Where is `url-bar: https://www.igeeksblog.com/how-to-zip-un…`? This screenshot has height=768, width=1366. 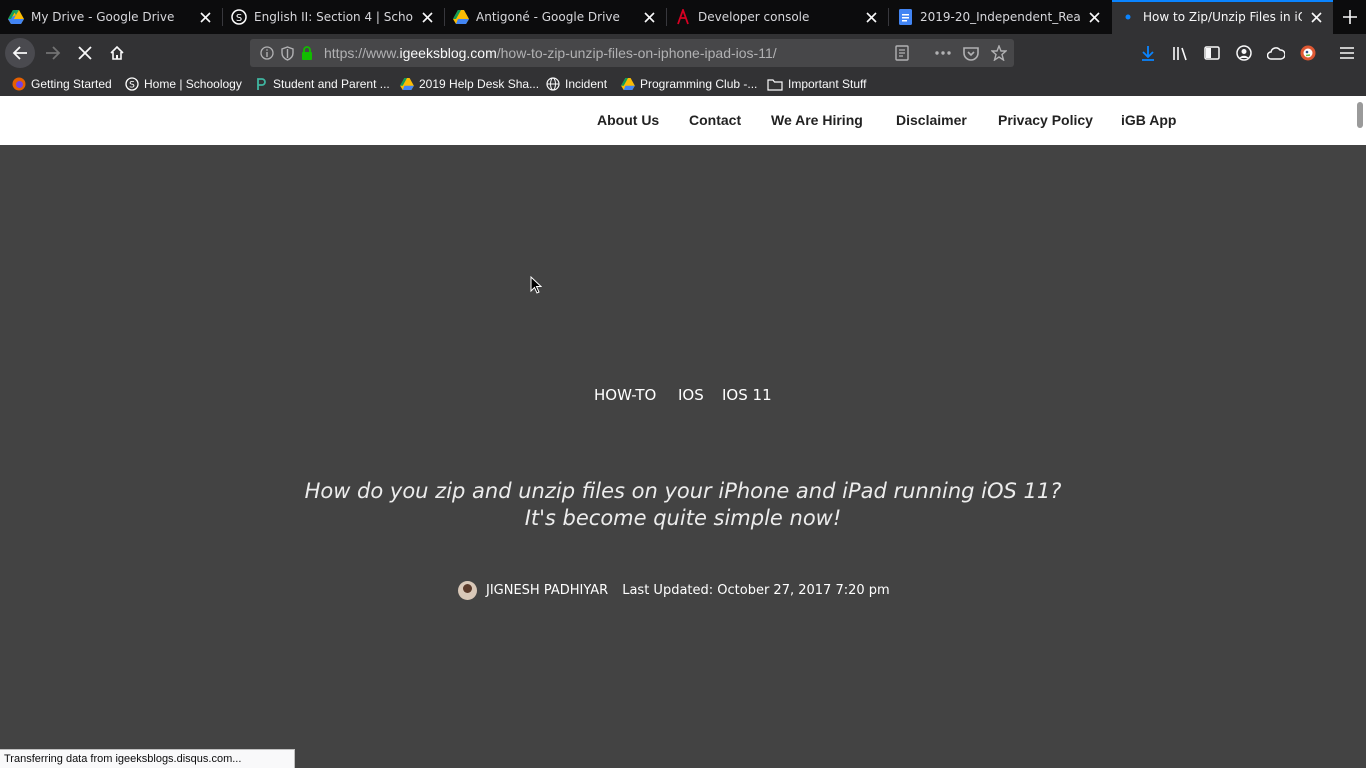
url-bar: https://www.igeeksblog.com/how-to-zip-un… is located at coordinates (632, 53).